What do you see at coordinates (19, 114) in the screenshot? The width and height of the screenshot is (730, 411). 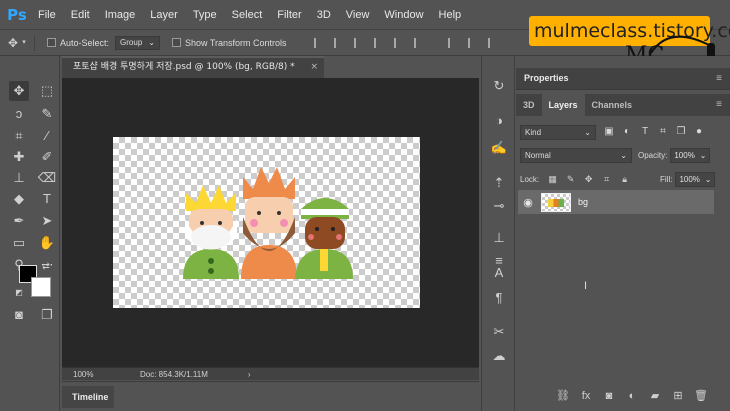 I see `lasso-tool-icon: ↄ` at bounding box center [19, 114].